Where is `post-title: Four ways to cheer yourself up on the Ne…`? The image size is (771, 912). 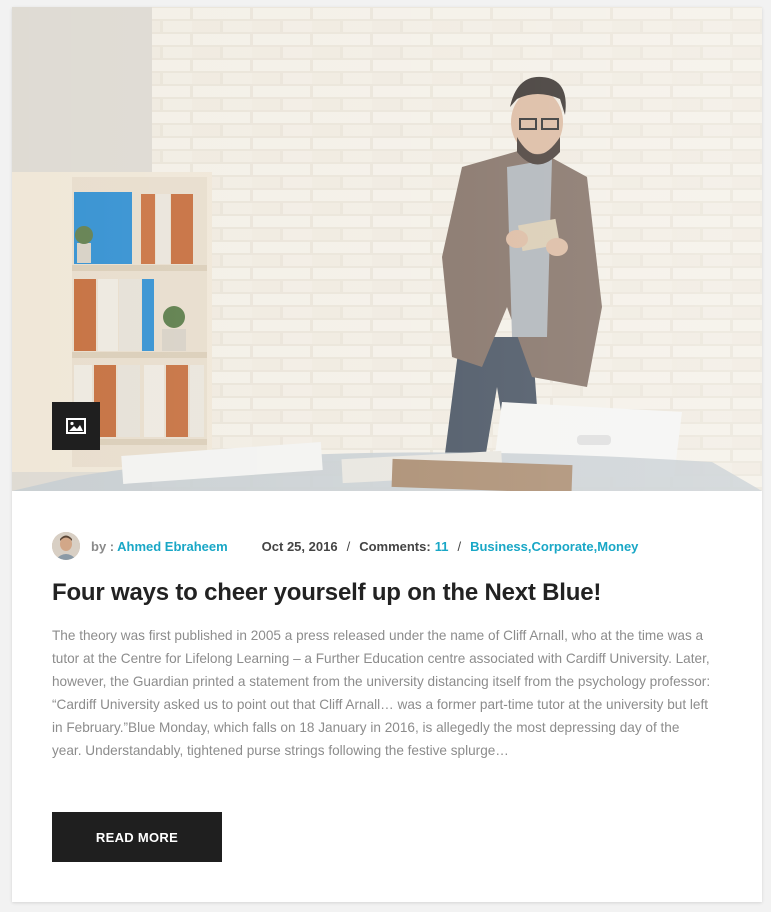 post-title: Four ways to cheer yourself up on the Ne… is located at coordinates (392, 593).